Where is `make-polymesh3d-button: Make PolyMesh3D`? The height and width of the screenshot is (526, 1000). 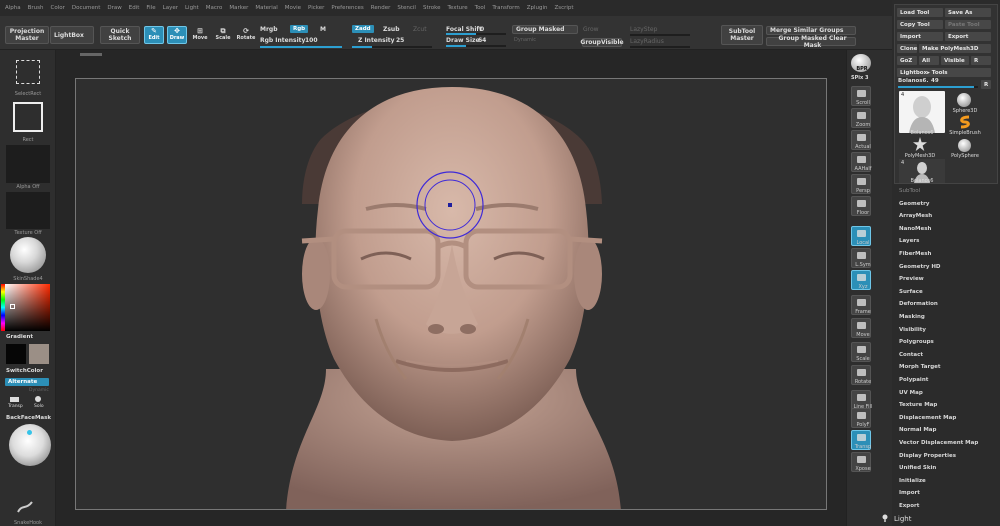 make-polymesh3d-button: Make PolyMesh3D is located at coordinates (955, 48).